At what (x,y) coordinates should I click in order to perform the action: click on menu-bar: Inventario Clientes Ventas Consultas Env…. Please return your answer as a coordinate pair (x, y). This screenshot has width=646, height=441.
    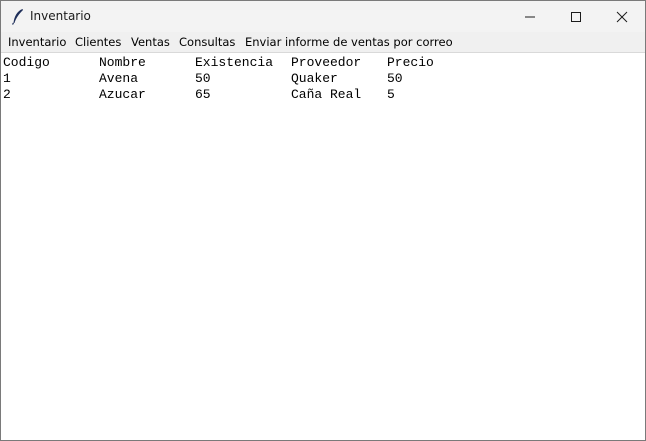
    Looking at the image, I should click on (323, 42).